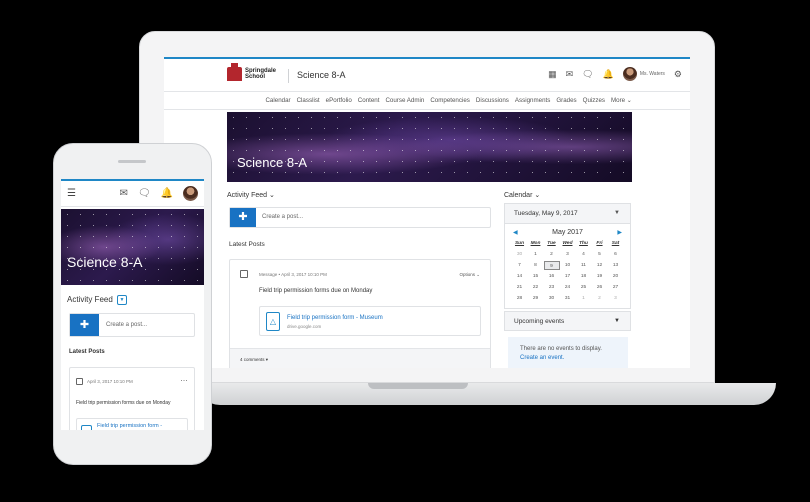 The height and width of the screenshot is (502, 810). I want to click on nav-grades: Grades, so click(566, 100).